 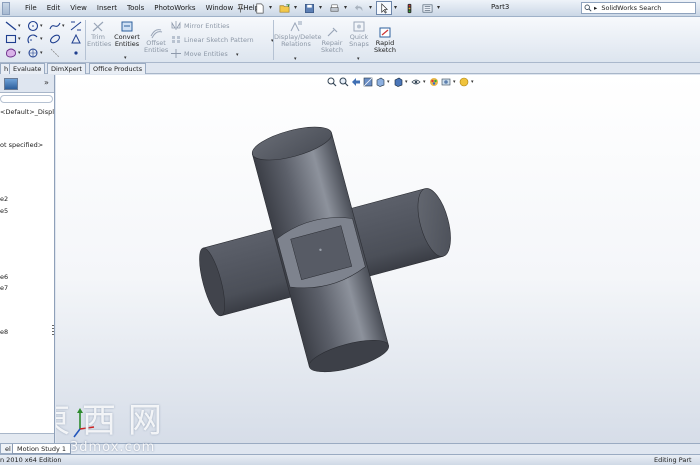 I want to click on spline-icon, so click(x=55, y=26).